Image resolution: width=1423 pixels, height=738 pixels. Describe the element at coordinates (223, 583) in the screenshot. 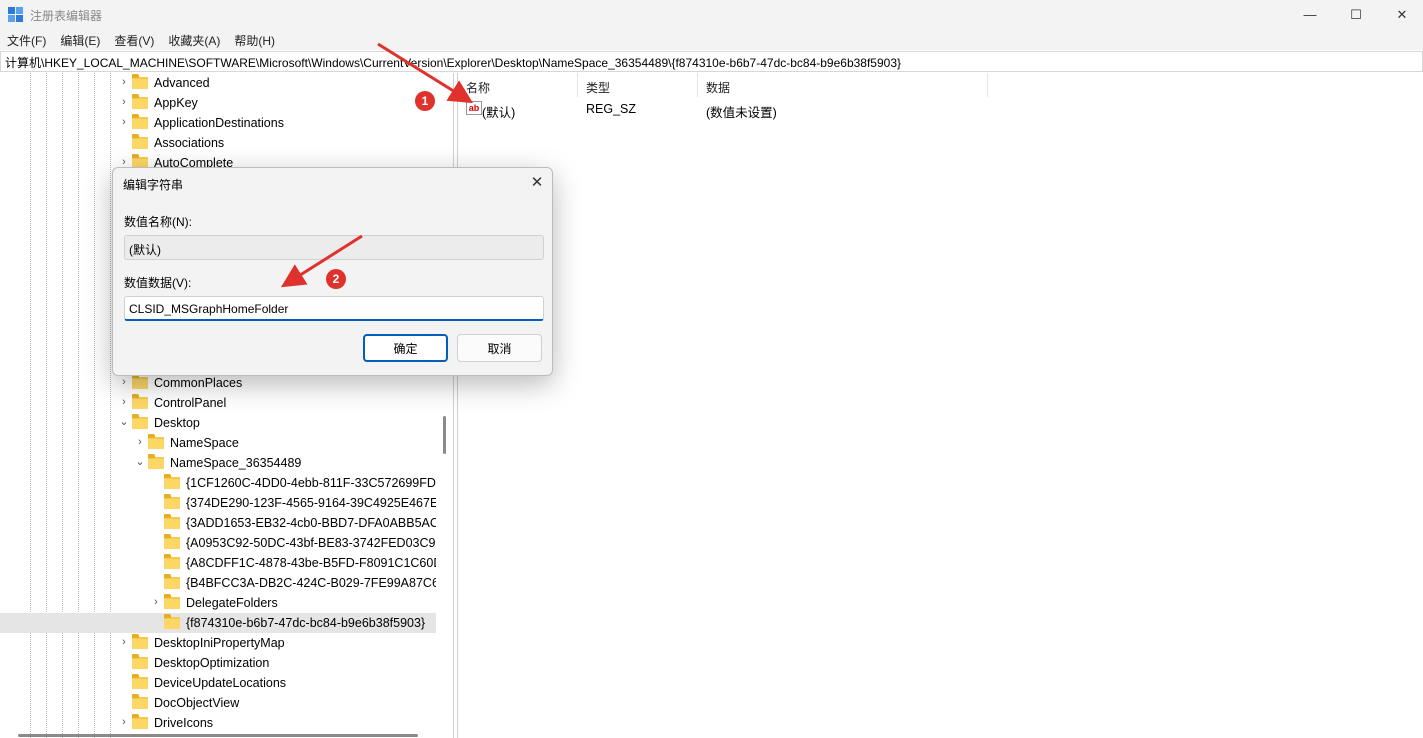

I see `tree-item: {B4BFCC3A-DB2C-424C-B029-7FE99A87C64` at that location.